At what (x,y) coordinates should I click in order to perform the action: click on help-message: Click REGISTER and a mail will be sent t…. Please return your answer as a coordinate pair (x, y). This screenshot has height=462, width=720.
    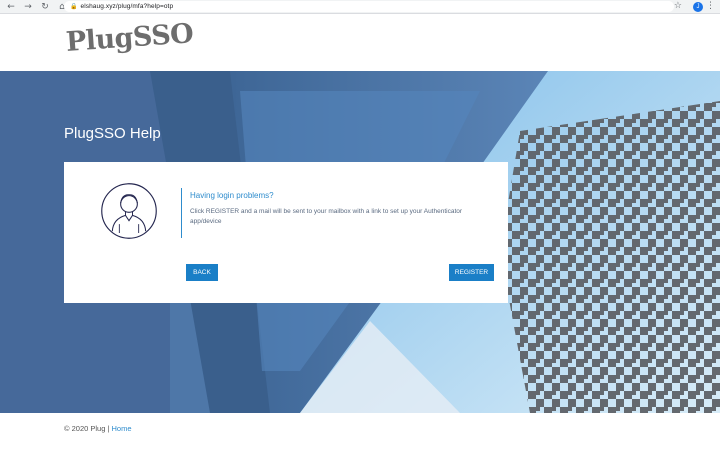
    Looking at the image, I should click on (326, 216).